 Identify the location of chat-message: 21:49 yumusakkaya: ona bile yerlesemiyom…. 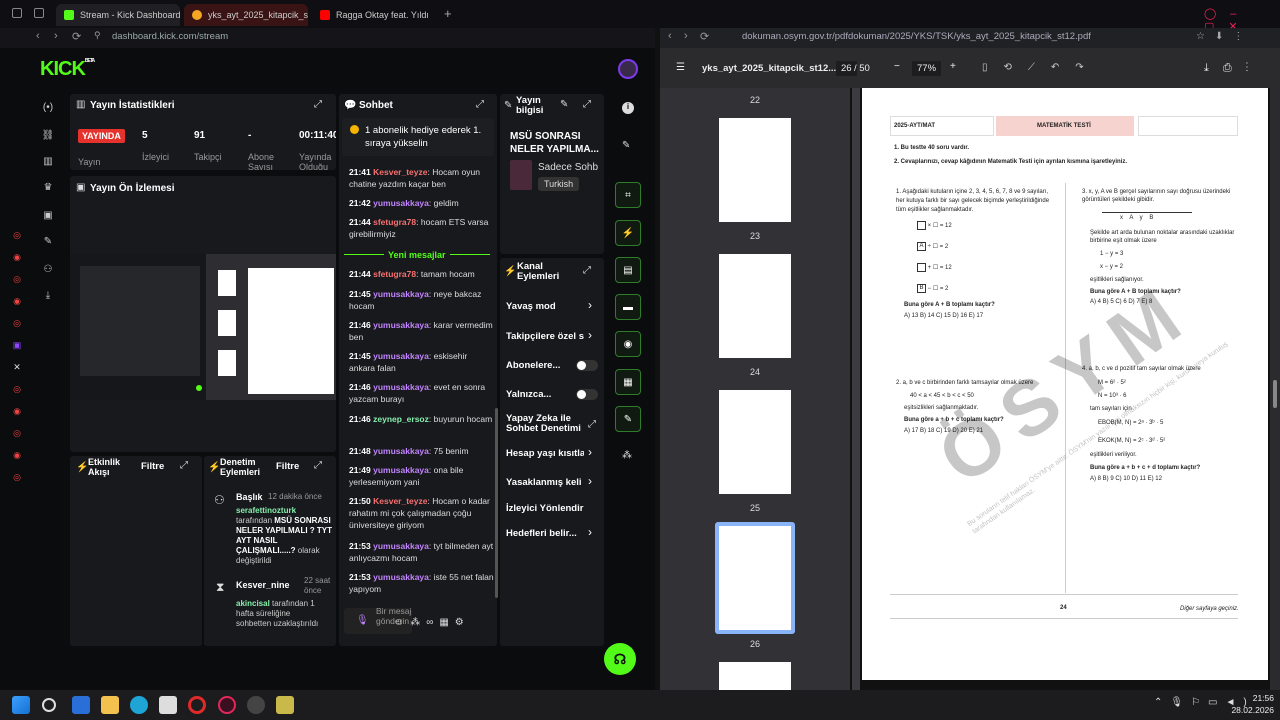
(421, 476).